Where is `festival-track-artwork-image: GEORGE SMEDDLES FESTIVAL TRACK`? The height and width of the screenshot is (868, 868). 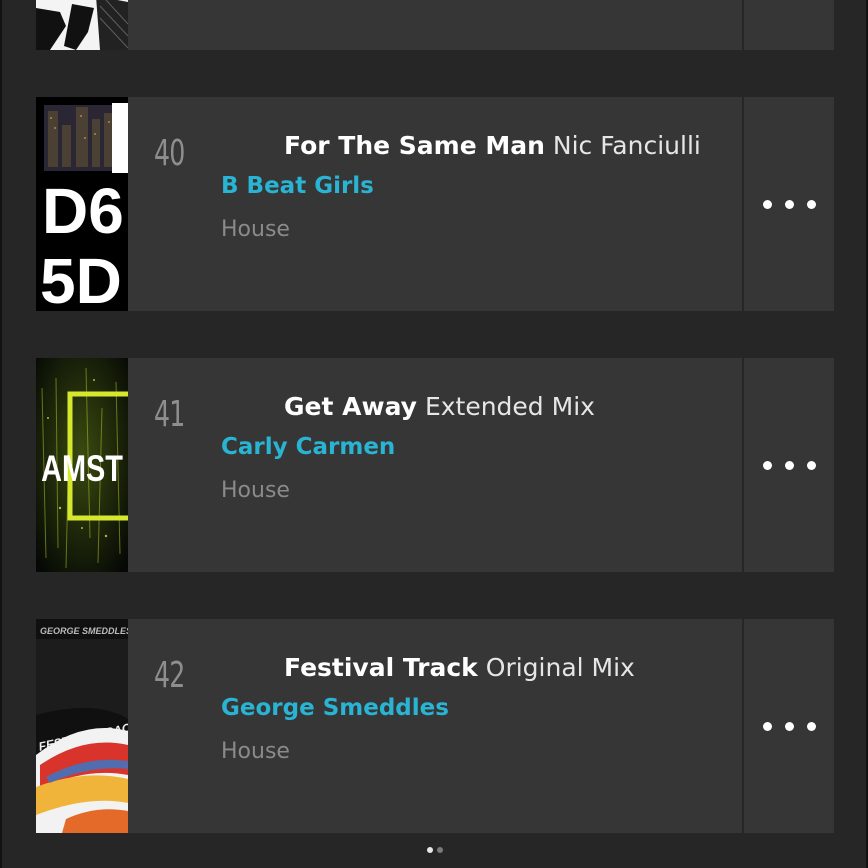
festival-track-artwork-image: GEORGE SMEDDLES FESTIVAL TRACK is located at coordinates (82, 726).